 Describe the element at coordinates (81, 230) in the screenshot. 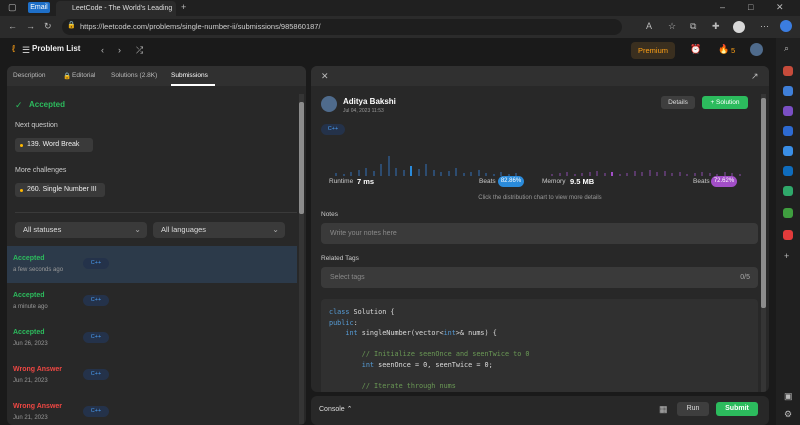

I see `status-filter-select: All statuses ⌄` at that location.